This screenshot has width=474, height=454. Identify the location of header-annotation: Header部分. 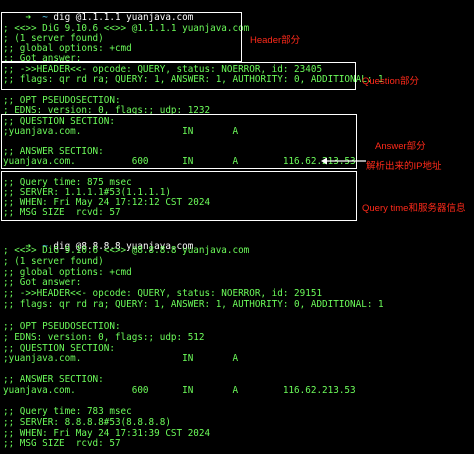
(275, 40).